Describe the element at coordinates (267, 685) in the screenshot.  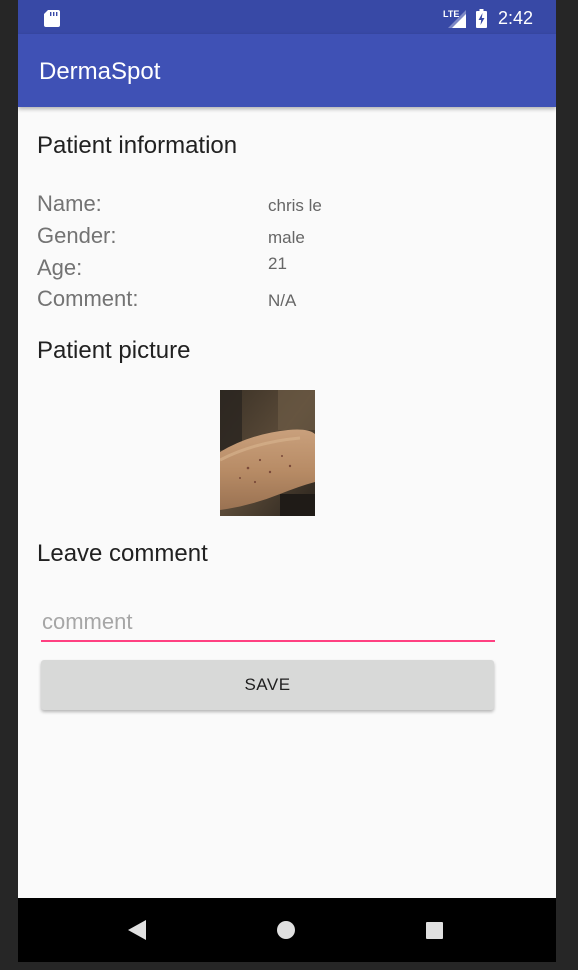
I see `save-button: SAVE` at that location.